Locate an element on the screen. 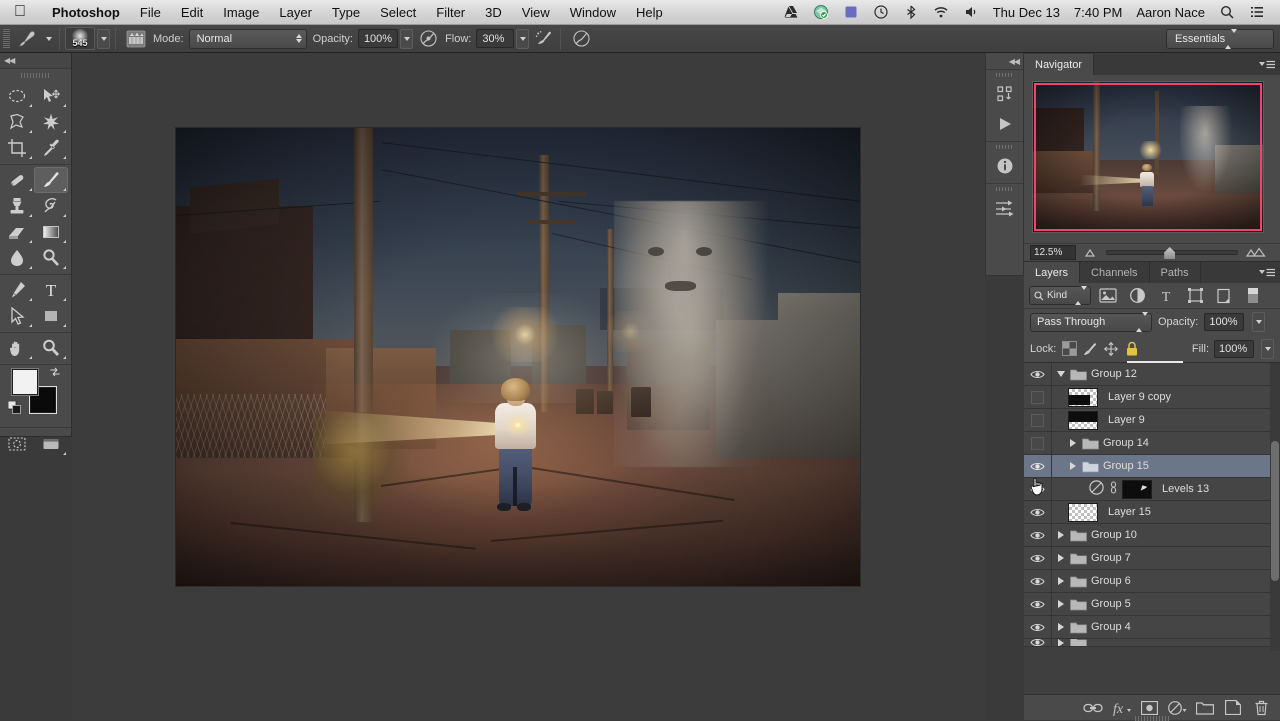 The image size is (1280, 721). foreground-color-swatch is located at coordinates (25, 382).